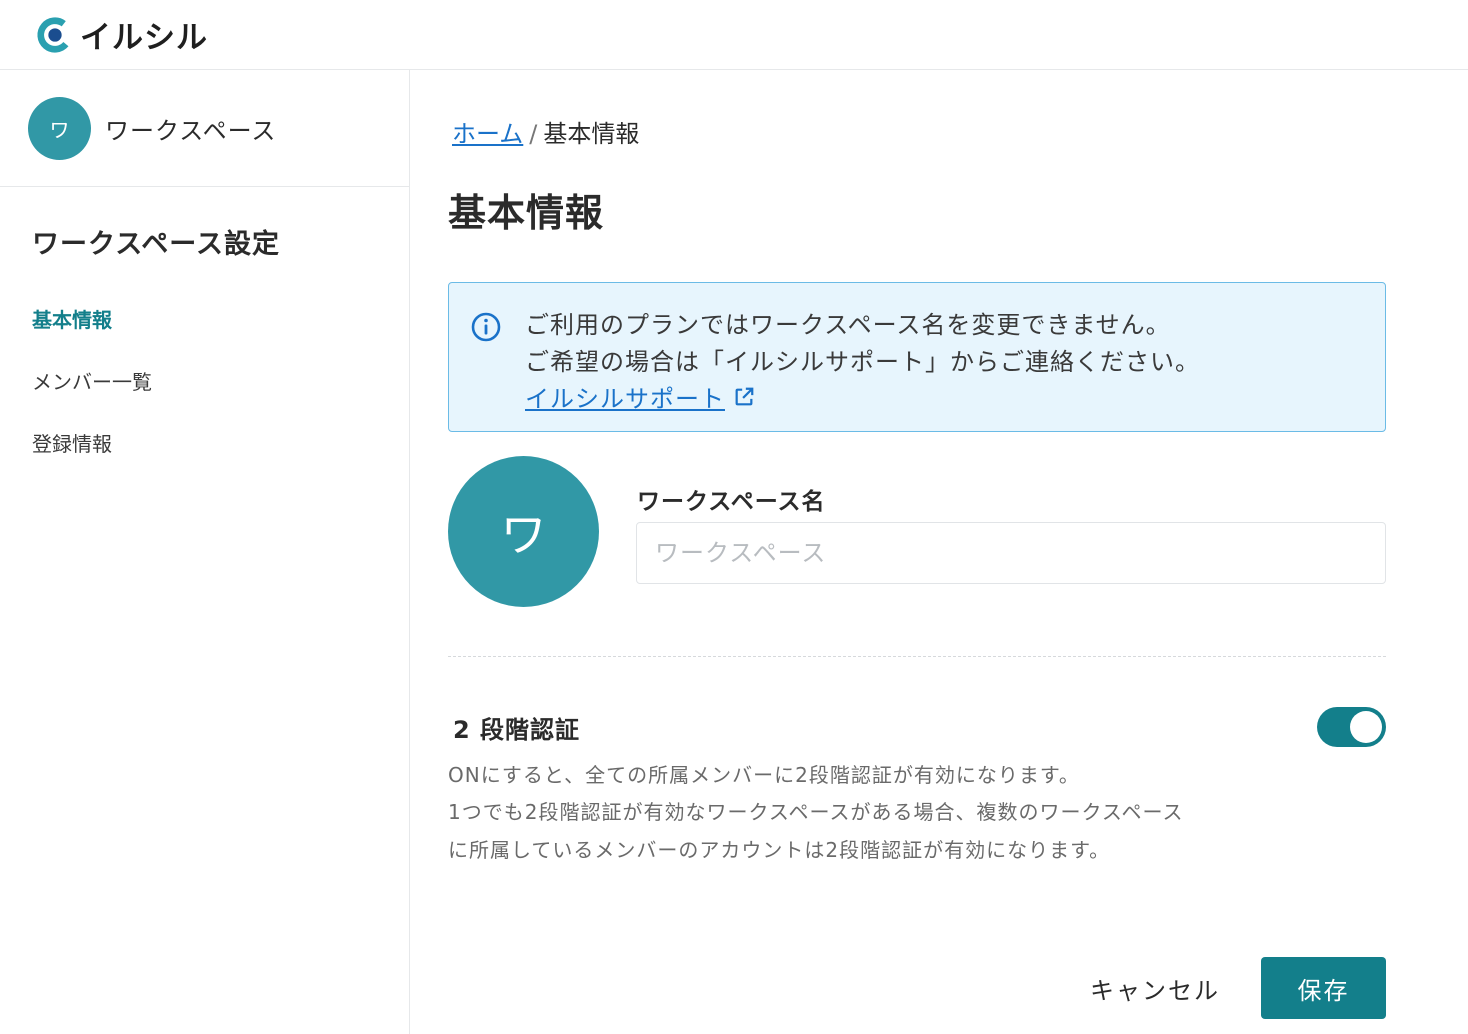  I want to click on workspace-switcher: ワ ワークスペース, so click(204, 128).